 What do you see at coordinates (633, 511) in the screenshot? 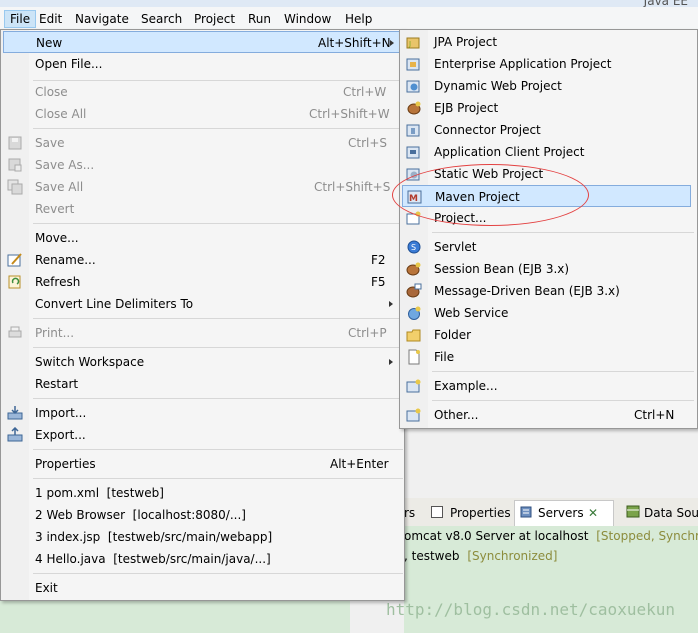
I see `data-source-icon` at bounding box center [633, 511].